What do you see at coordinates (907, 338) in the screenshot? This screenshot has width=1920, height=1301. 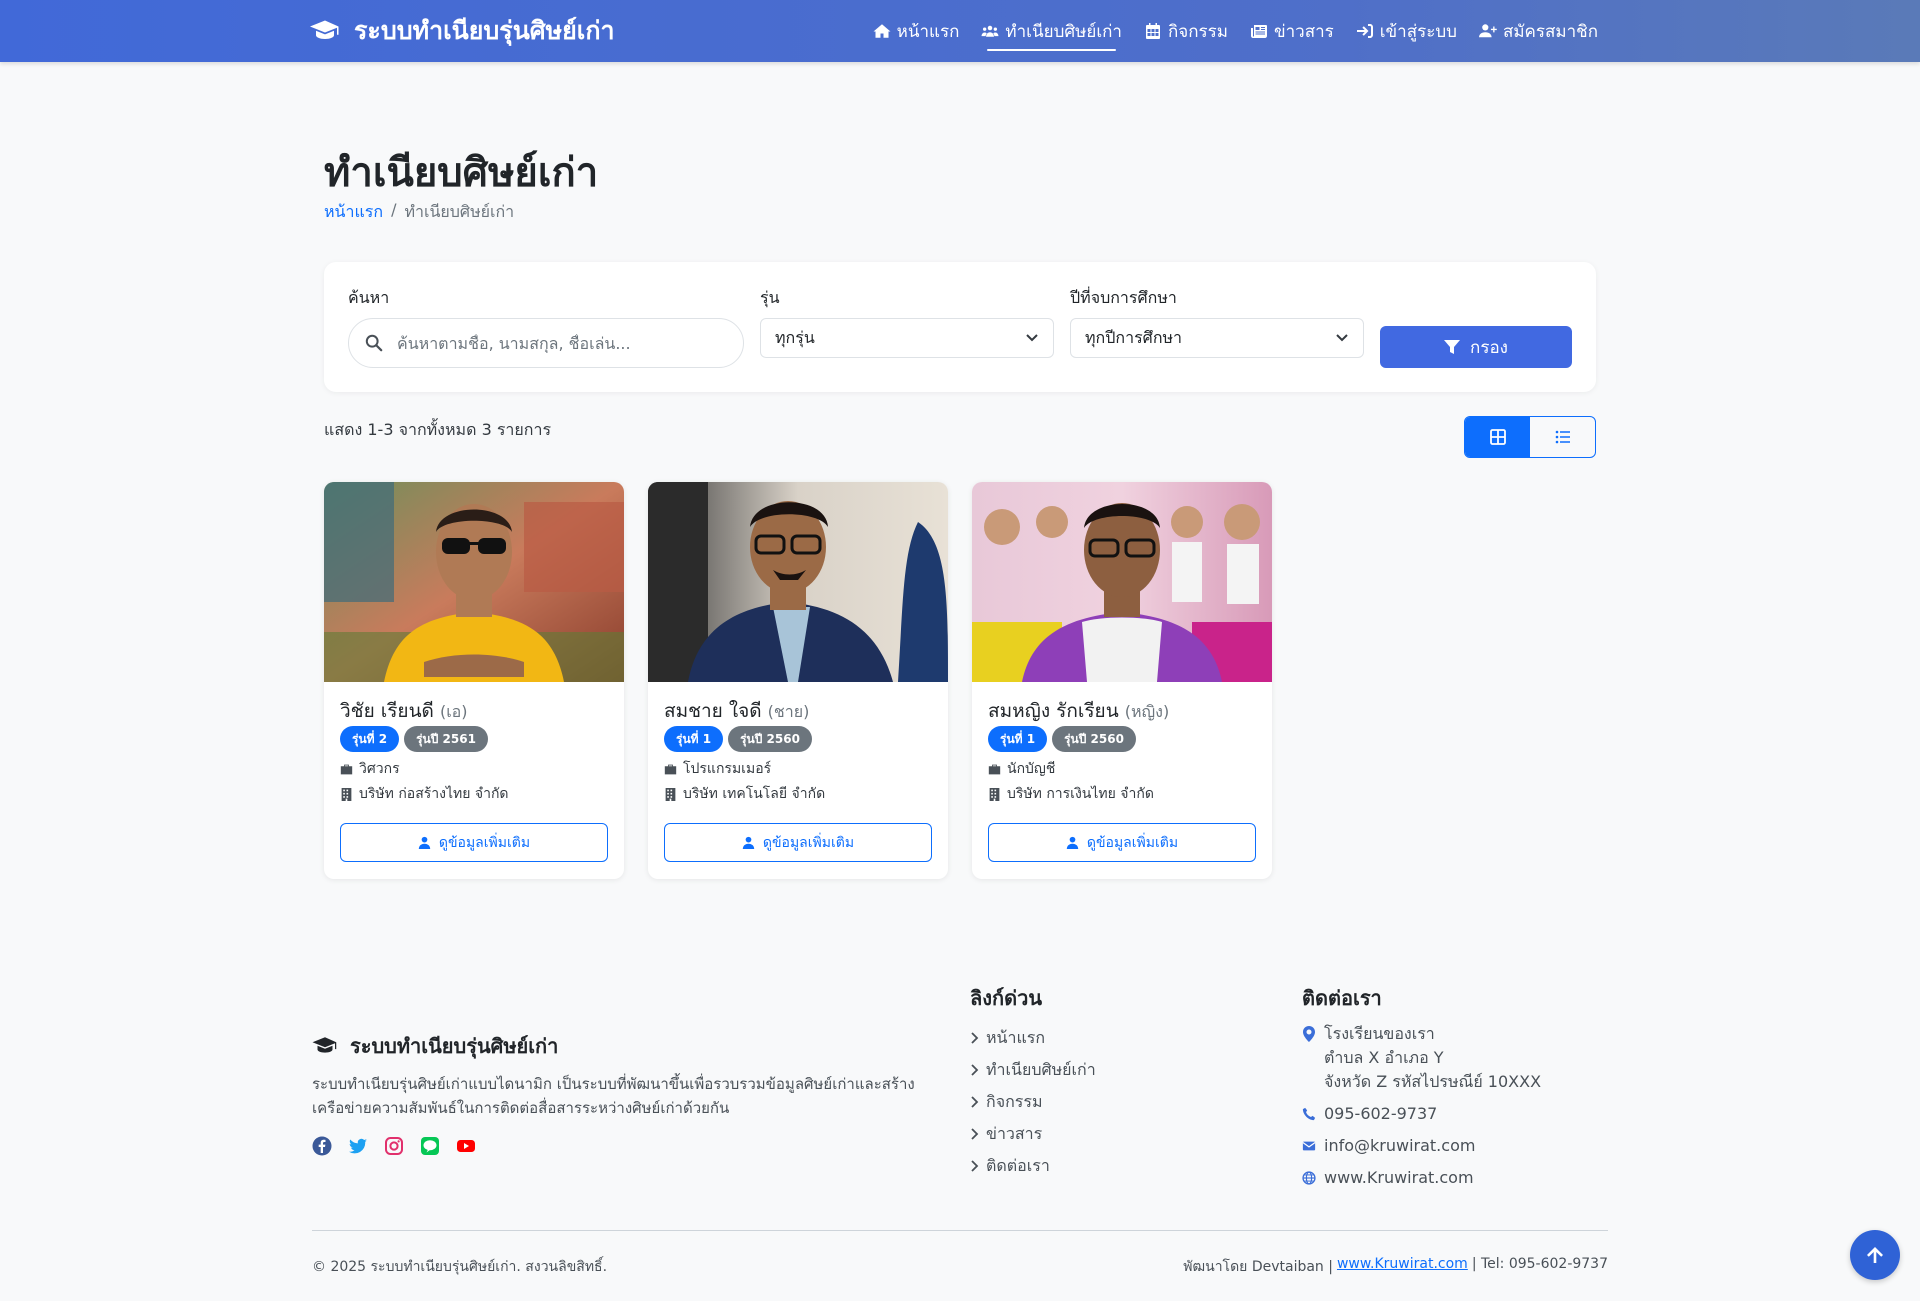 I see `generation-select: ทุกรุ่น` at bounding box center [907, 338].